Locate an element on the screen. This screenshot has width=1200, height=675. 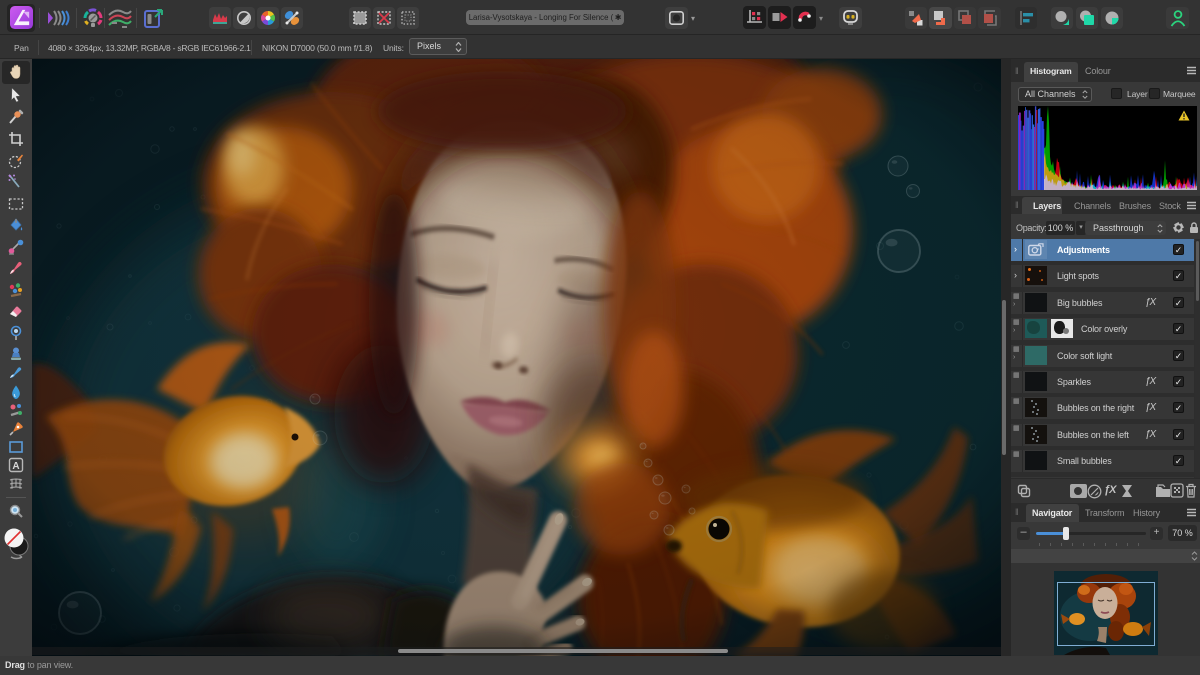
svg-text: A is located at coordinates (15, 466).